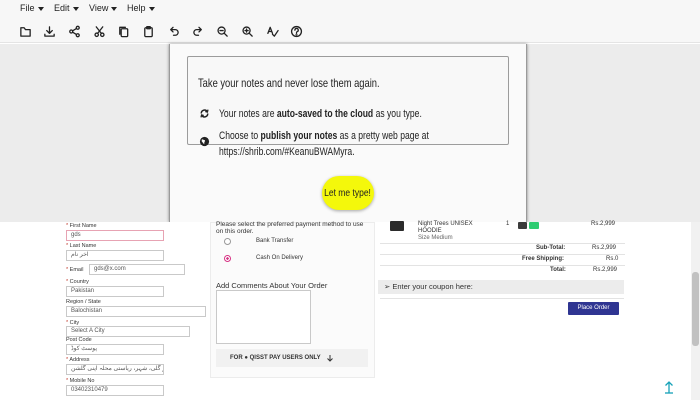 This screenshot has width=700, height=400. Describe the element at coordinates (501, 287) in the screenshot. I see `coupon-toggle: ➢ Enter your coupon here:` at that location.